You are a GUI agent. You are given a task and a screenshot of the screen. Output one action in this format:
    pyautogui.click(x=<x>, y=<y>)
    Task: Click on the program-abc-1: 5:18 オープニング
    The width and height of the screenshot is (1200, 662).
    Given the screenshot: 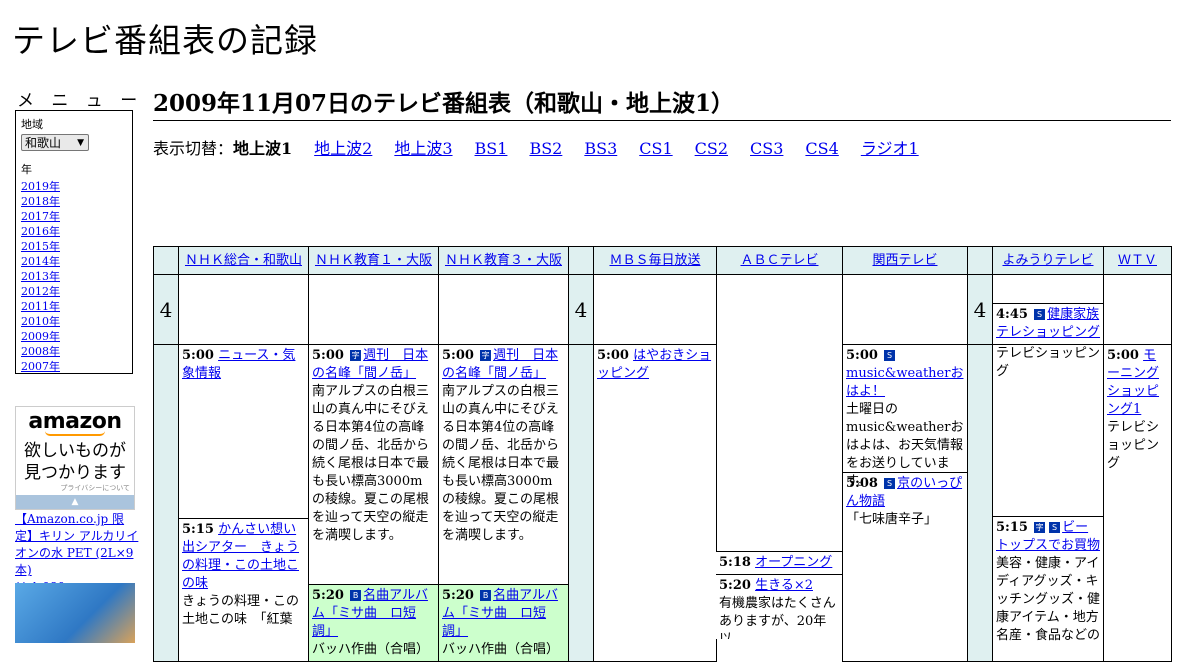 What is the action you would take?
    pyautogui.click(x=779, y=563)
    